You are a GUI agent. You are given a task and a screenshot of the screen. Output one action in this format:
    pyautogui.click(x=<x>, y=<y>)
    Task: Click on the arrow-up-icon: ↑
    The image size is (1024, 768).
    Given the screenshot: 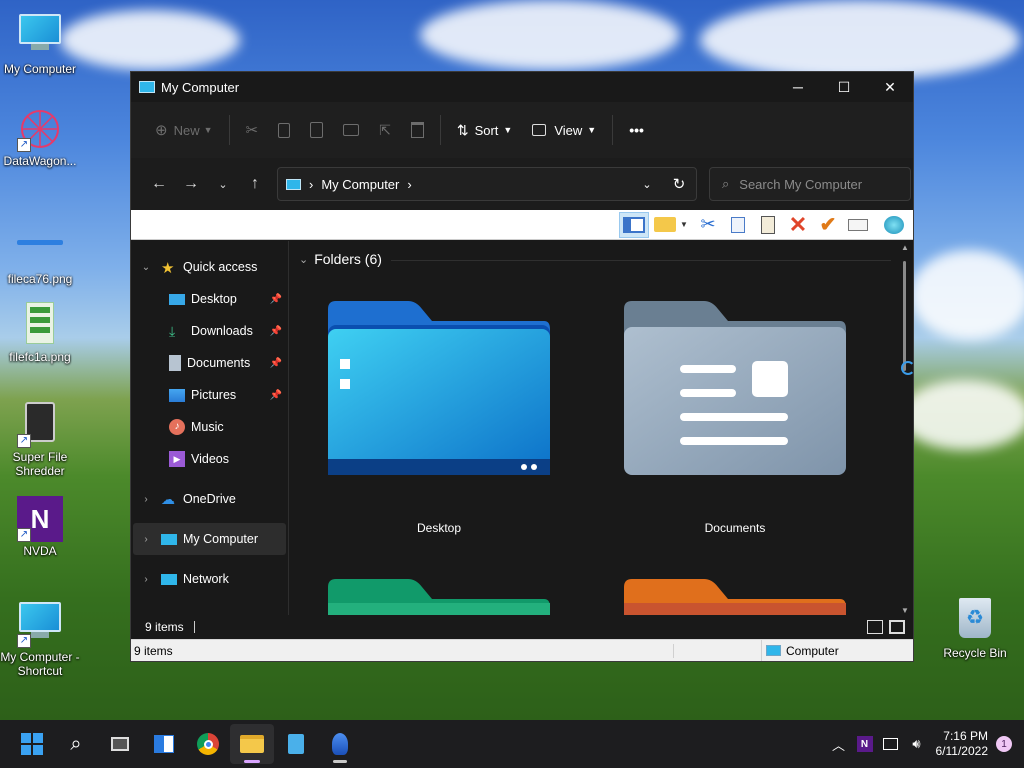 What is the action you would take?
    pyautogui.click(x=255, y=183)
    